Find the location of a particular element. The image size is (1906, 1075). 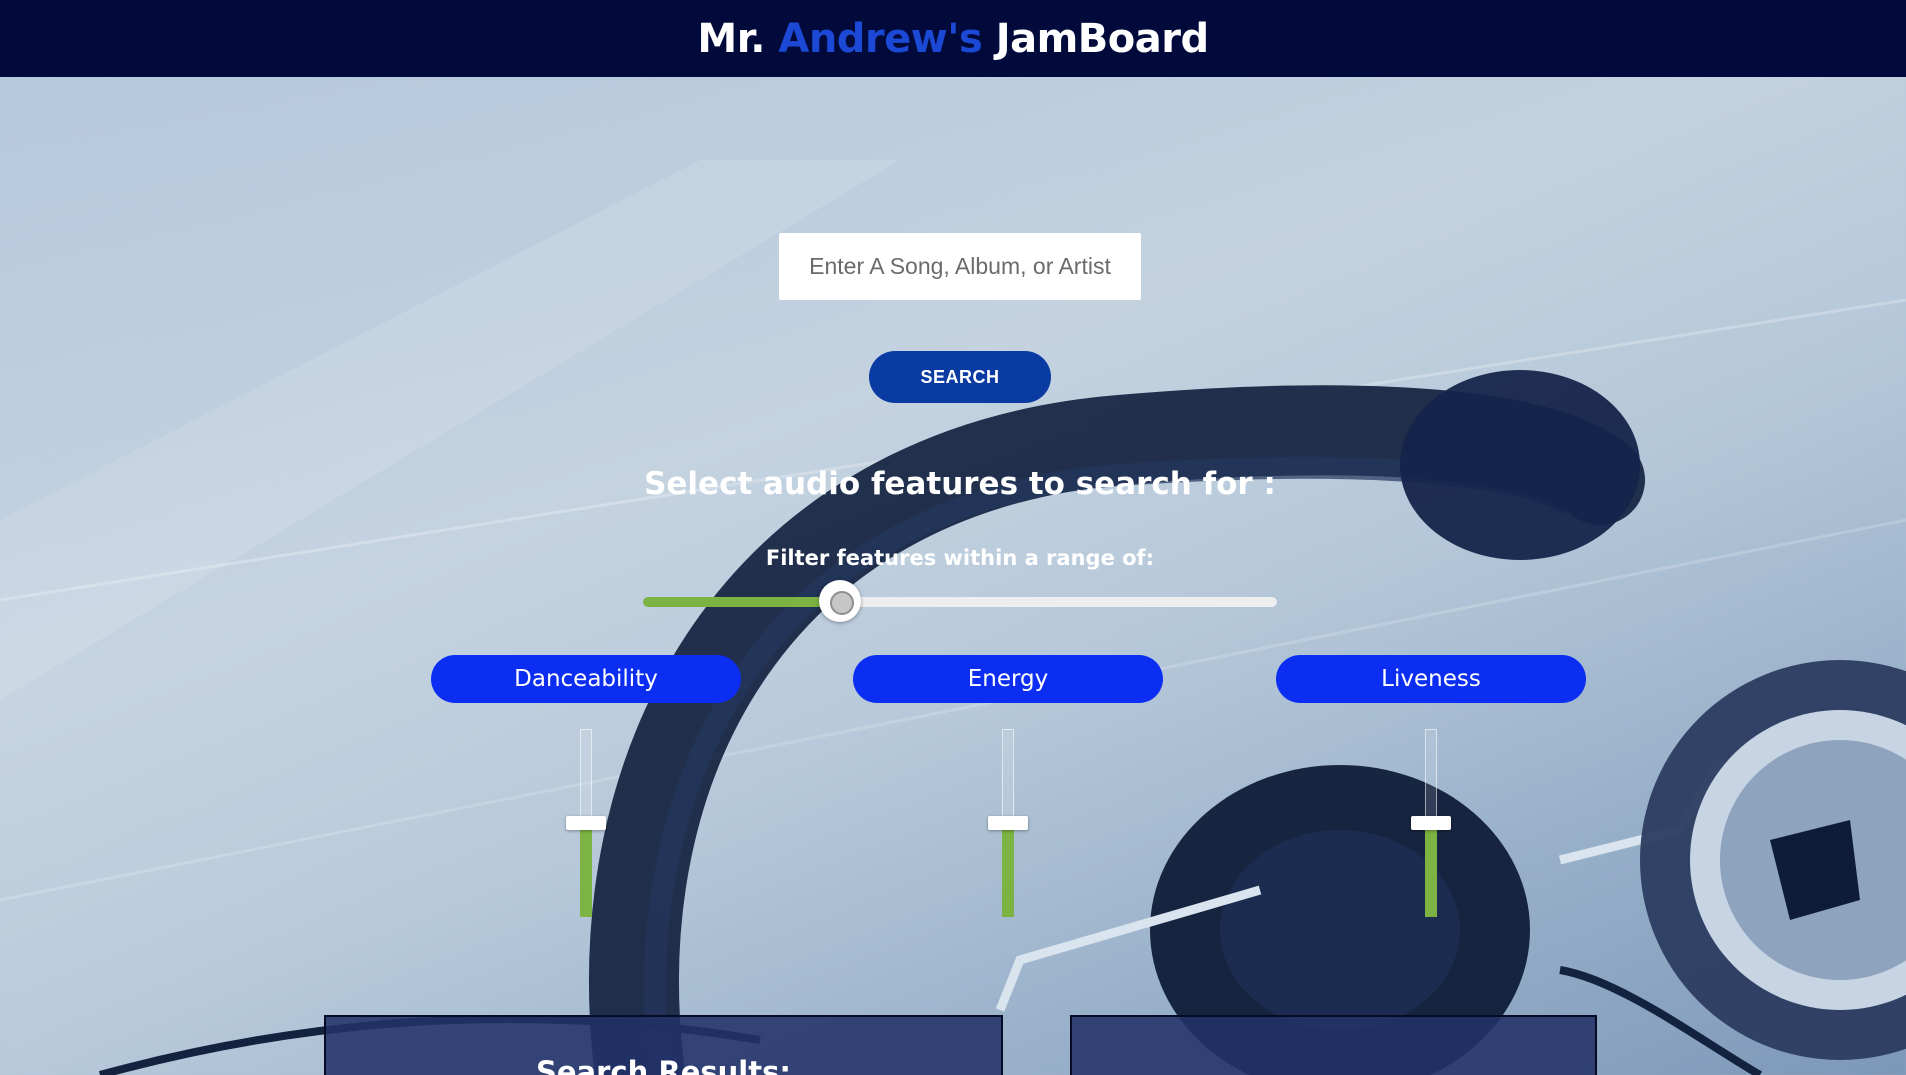

search-results-title: Search Results: is located at coordinates (663, 1065).